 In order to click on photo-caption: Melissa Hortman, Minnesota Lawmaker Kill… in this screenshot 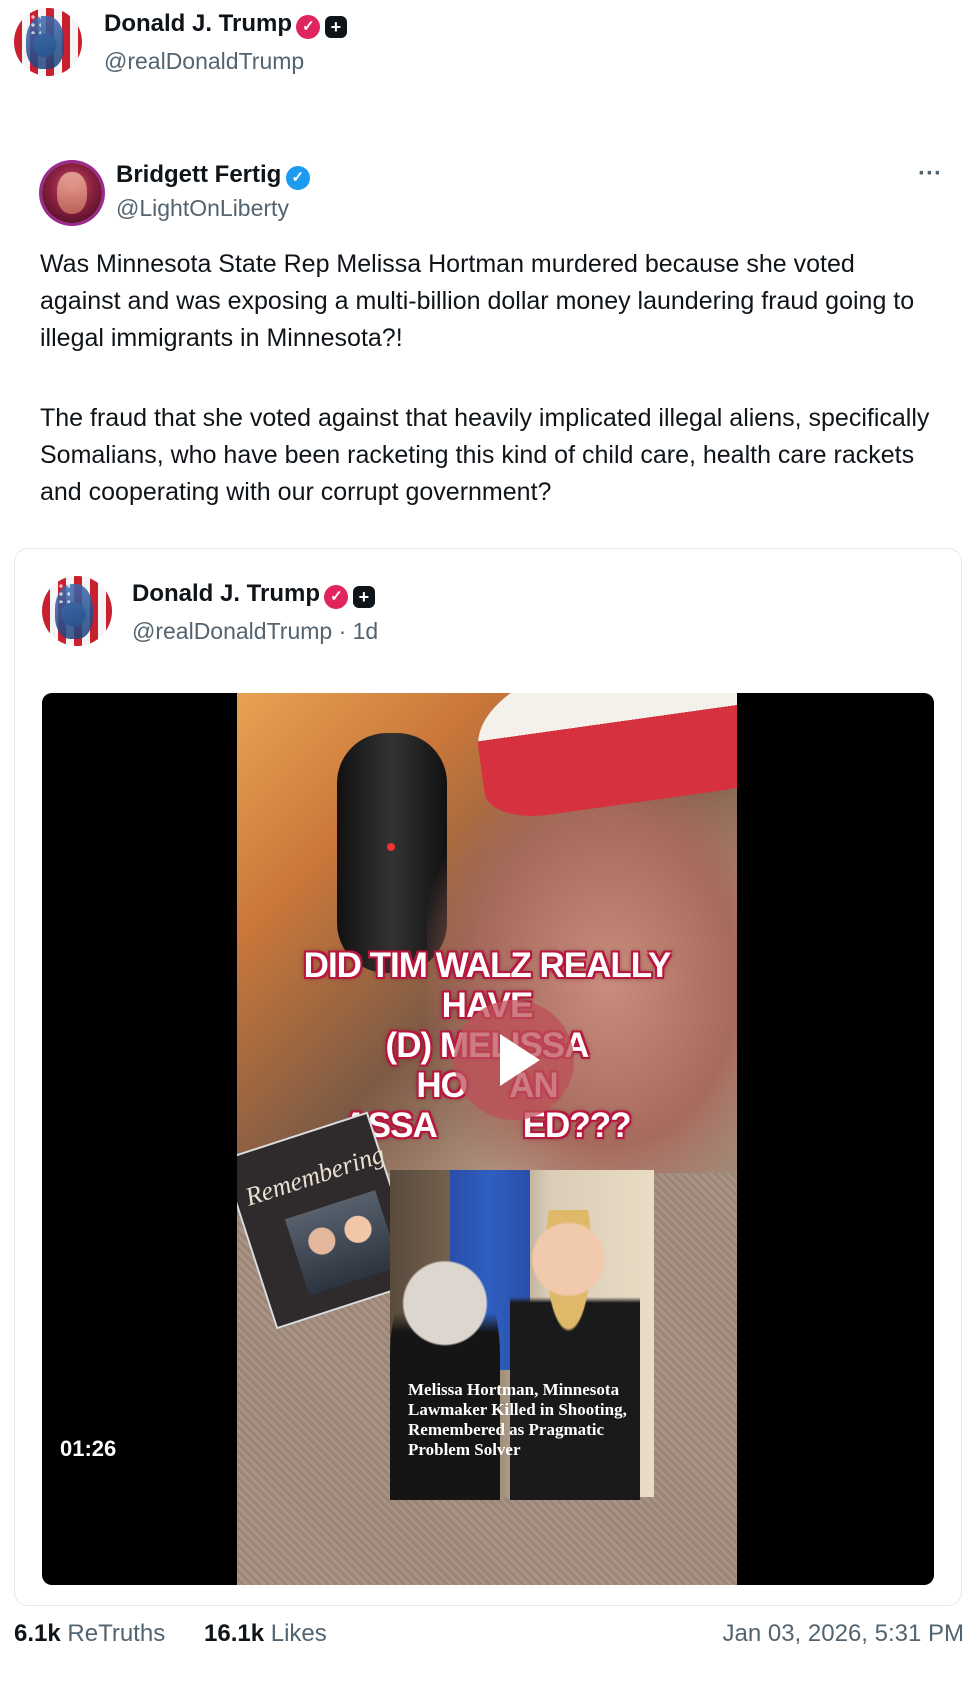, I will do `click(517, 1419)`.